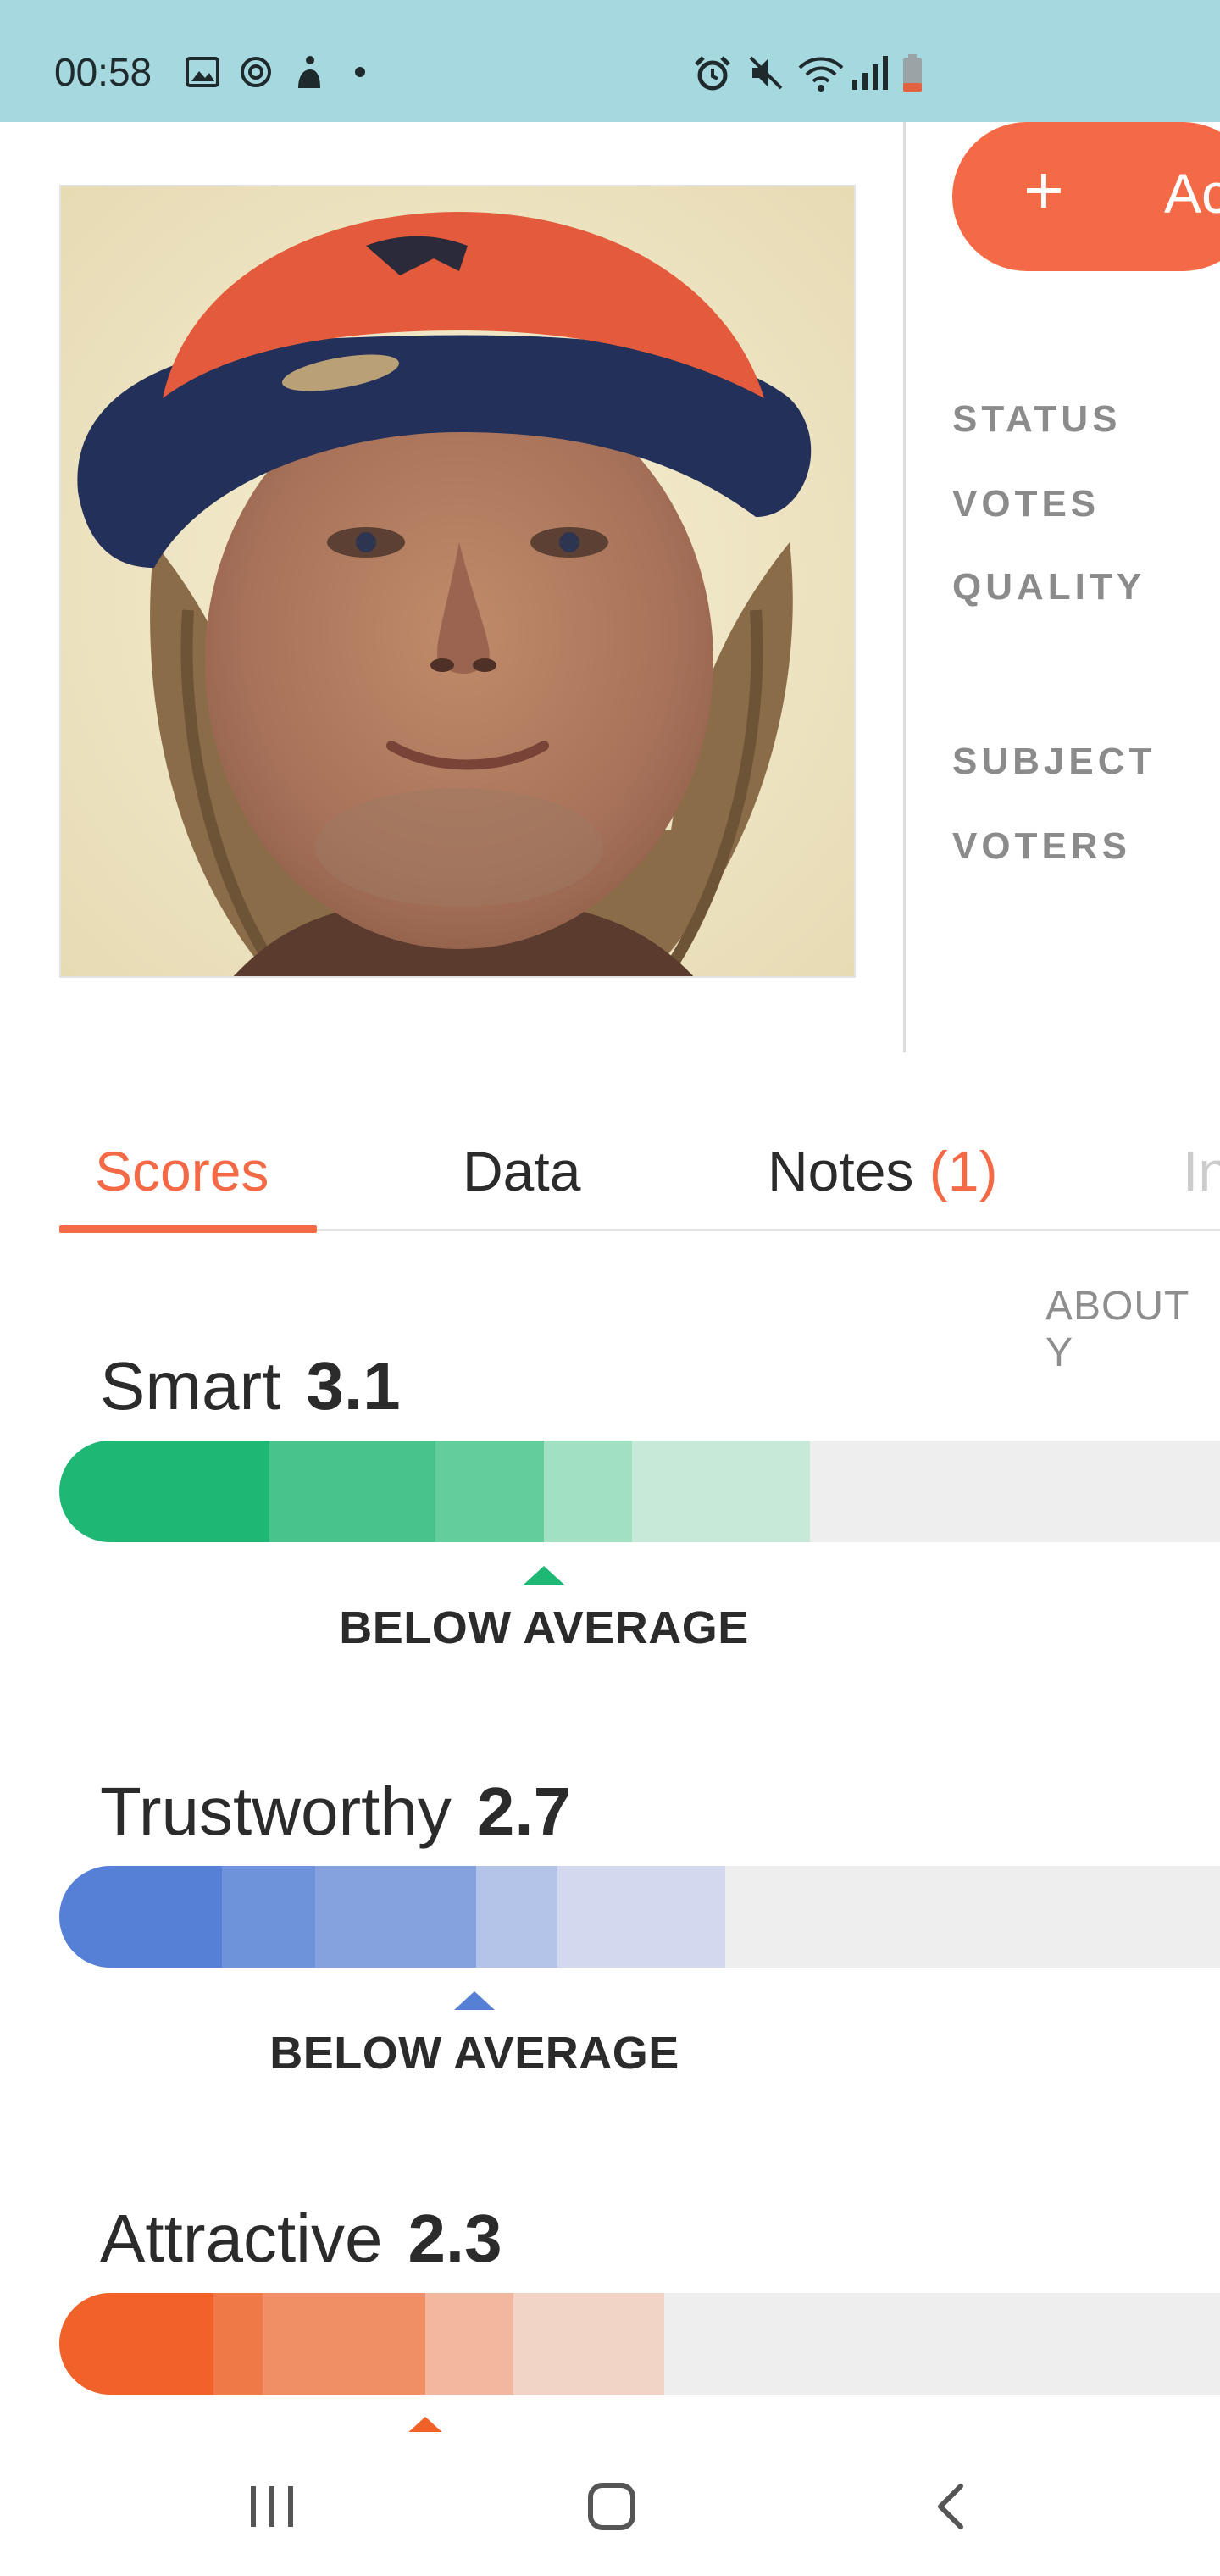 The image size is (1220, 2576). What do you see at coordinates (474, 2000) in the screenshot?
I see `trustworthy-marker-icon` at bounding box center [474, 2000].